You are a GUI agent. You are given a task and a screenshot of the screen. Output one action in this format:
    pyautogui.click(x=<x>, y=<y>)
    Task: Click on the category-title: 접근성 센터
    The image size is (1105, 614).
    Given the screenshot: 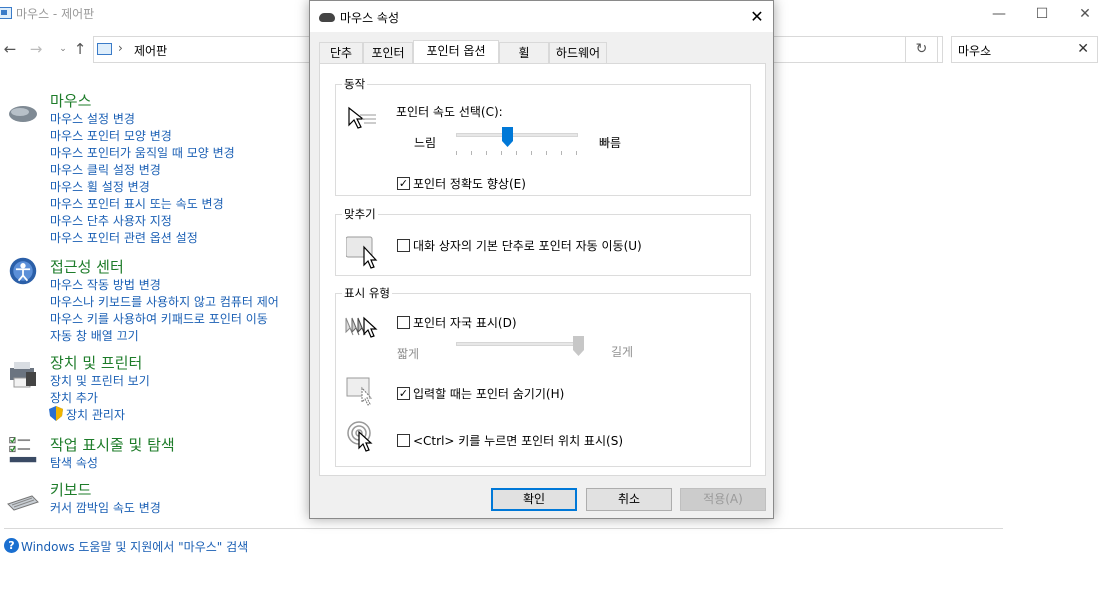 What is the action you would take?
    pyautogui.click(x=87, y=266)
    